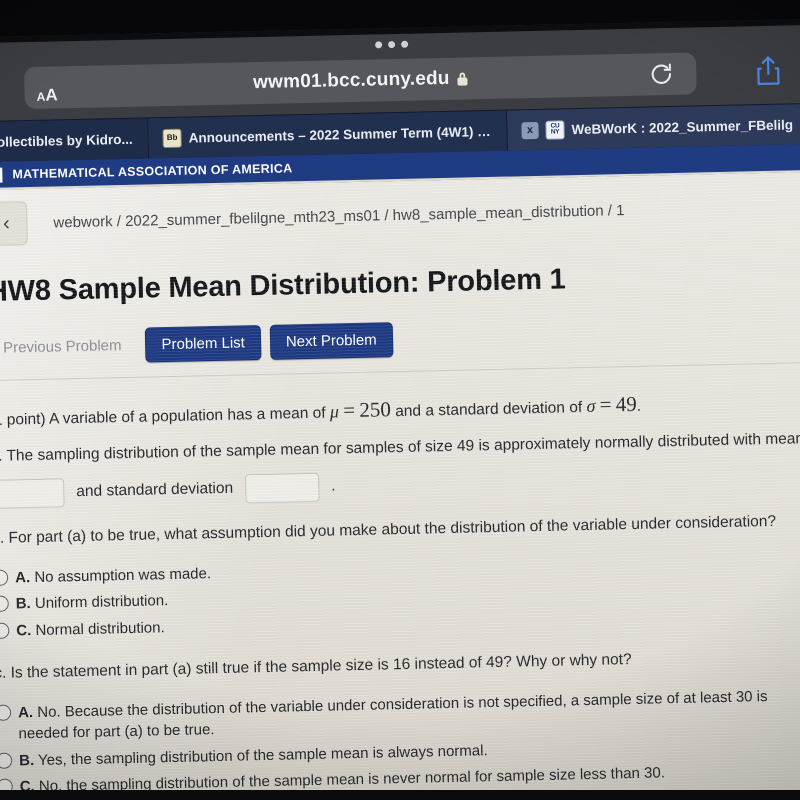 This screenshot has width=800, height=800. Describe the element at coordinates (187, 416) in the screenshot. I see `problem-stem-pre: A variable of a population has a mean of` at that location.